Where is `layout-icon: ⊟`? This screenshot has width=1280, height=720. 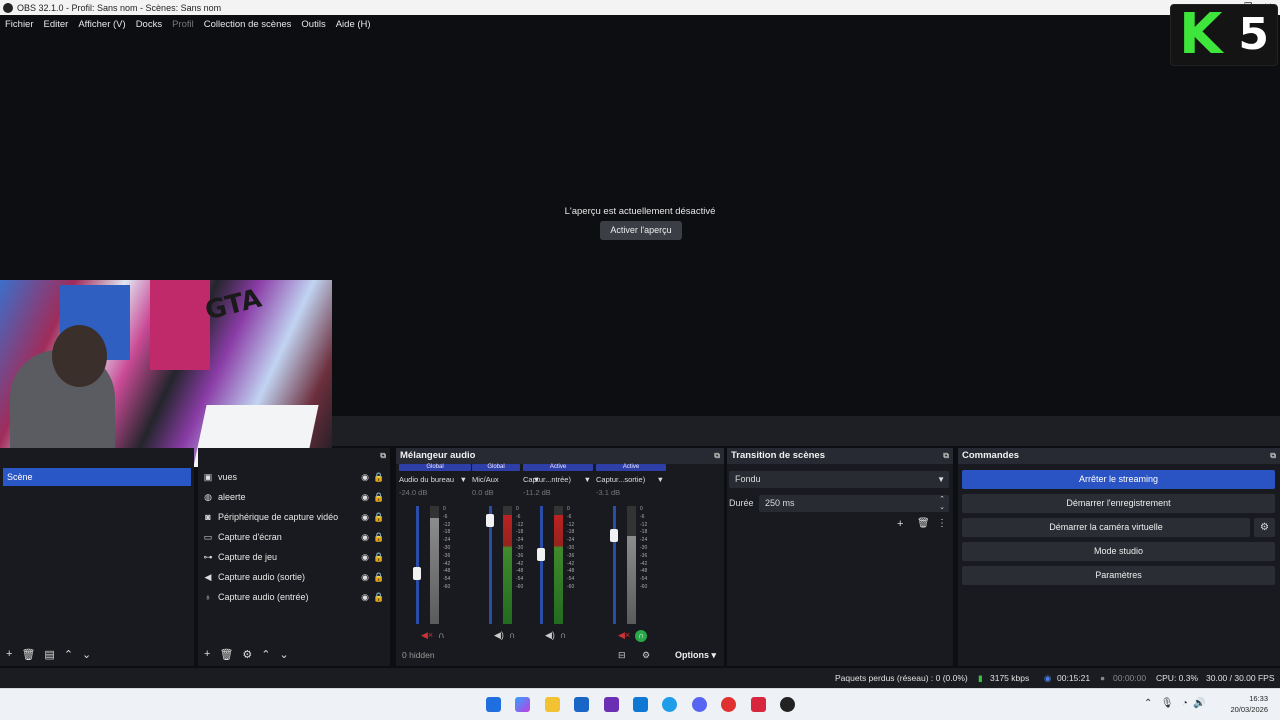
layout-icon: ⊟ is located at coordinates (622, 655).